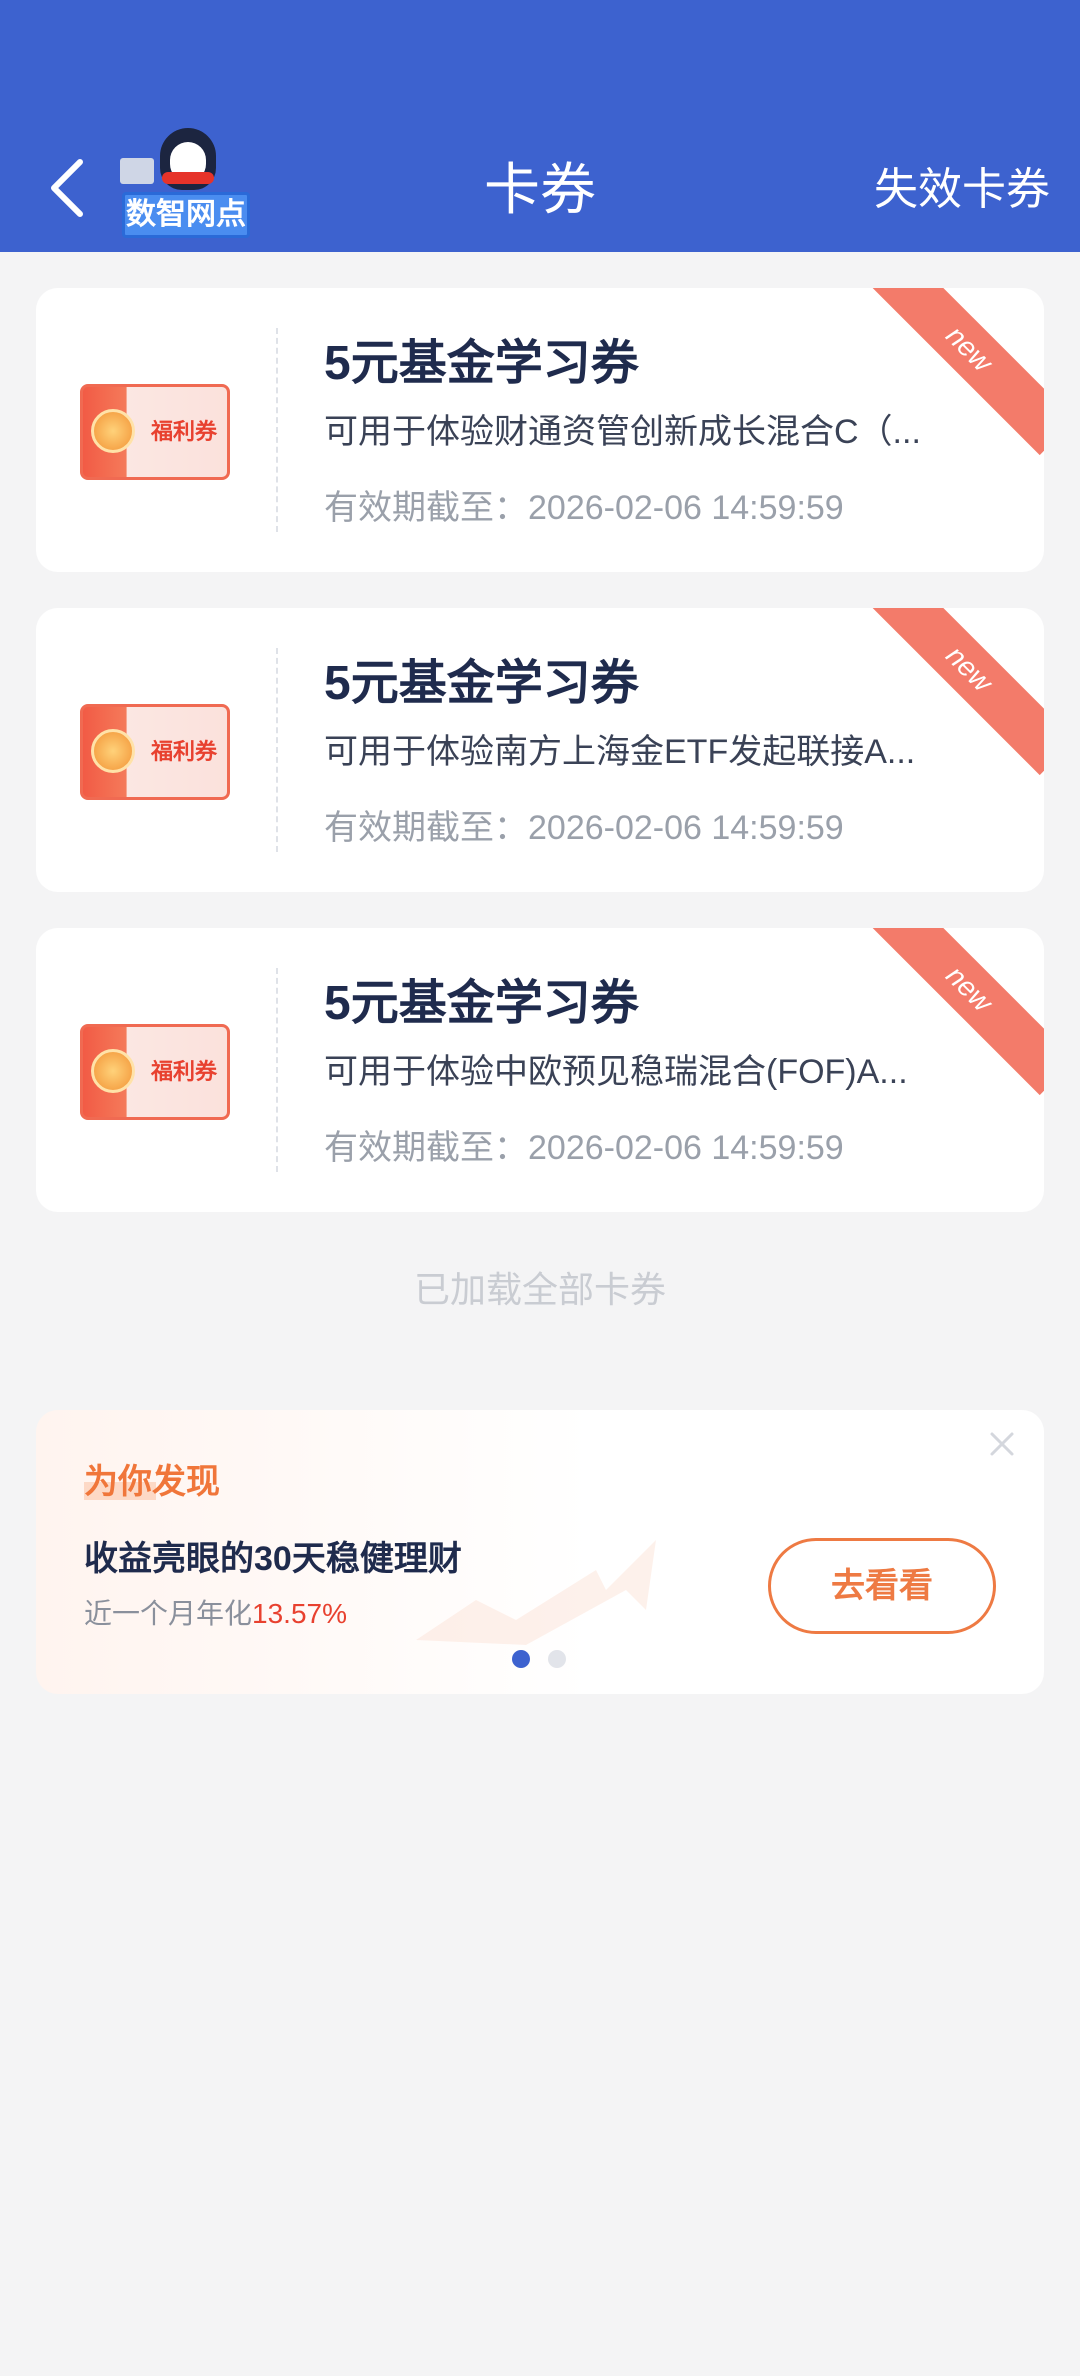 The width and height of the screenshot is (1080, 2376). Describe the element at coordinates (152, 1482) in the screenshot. I see `promo-tag: 为你发现` at that location.